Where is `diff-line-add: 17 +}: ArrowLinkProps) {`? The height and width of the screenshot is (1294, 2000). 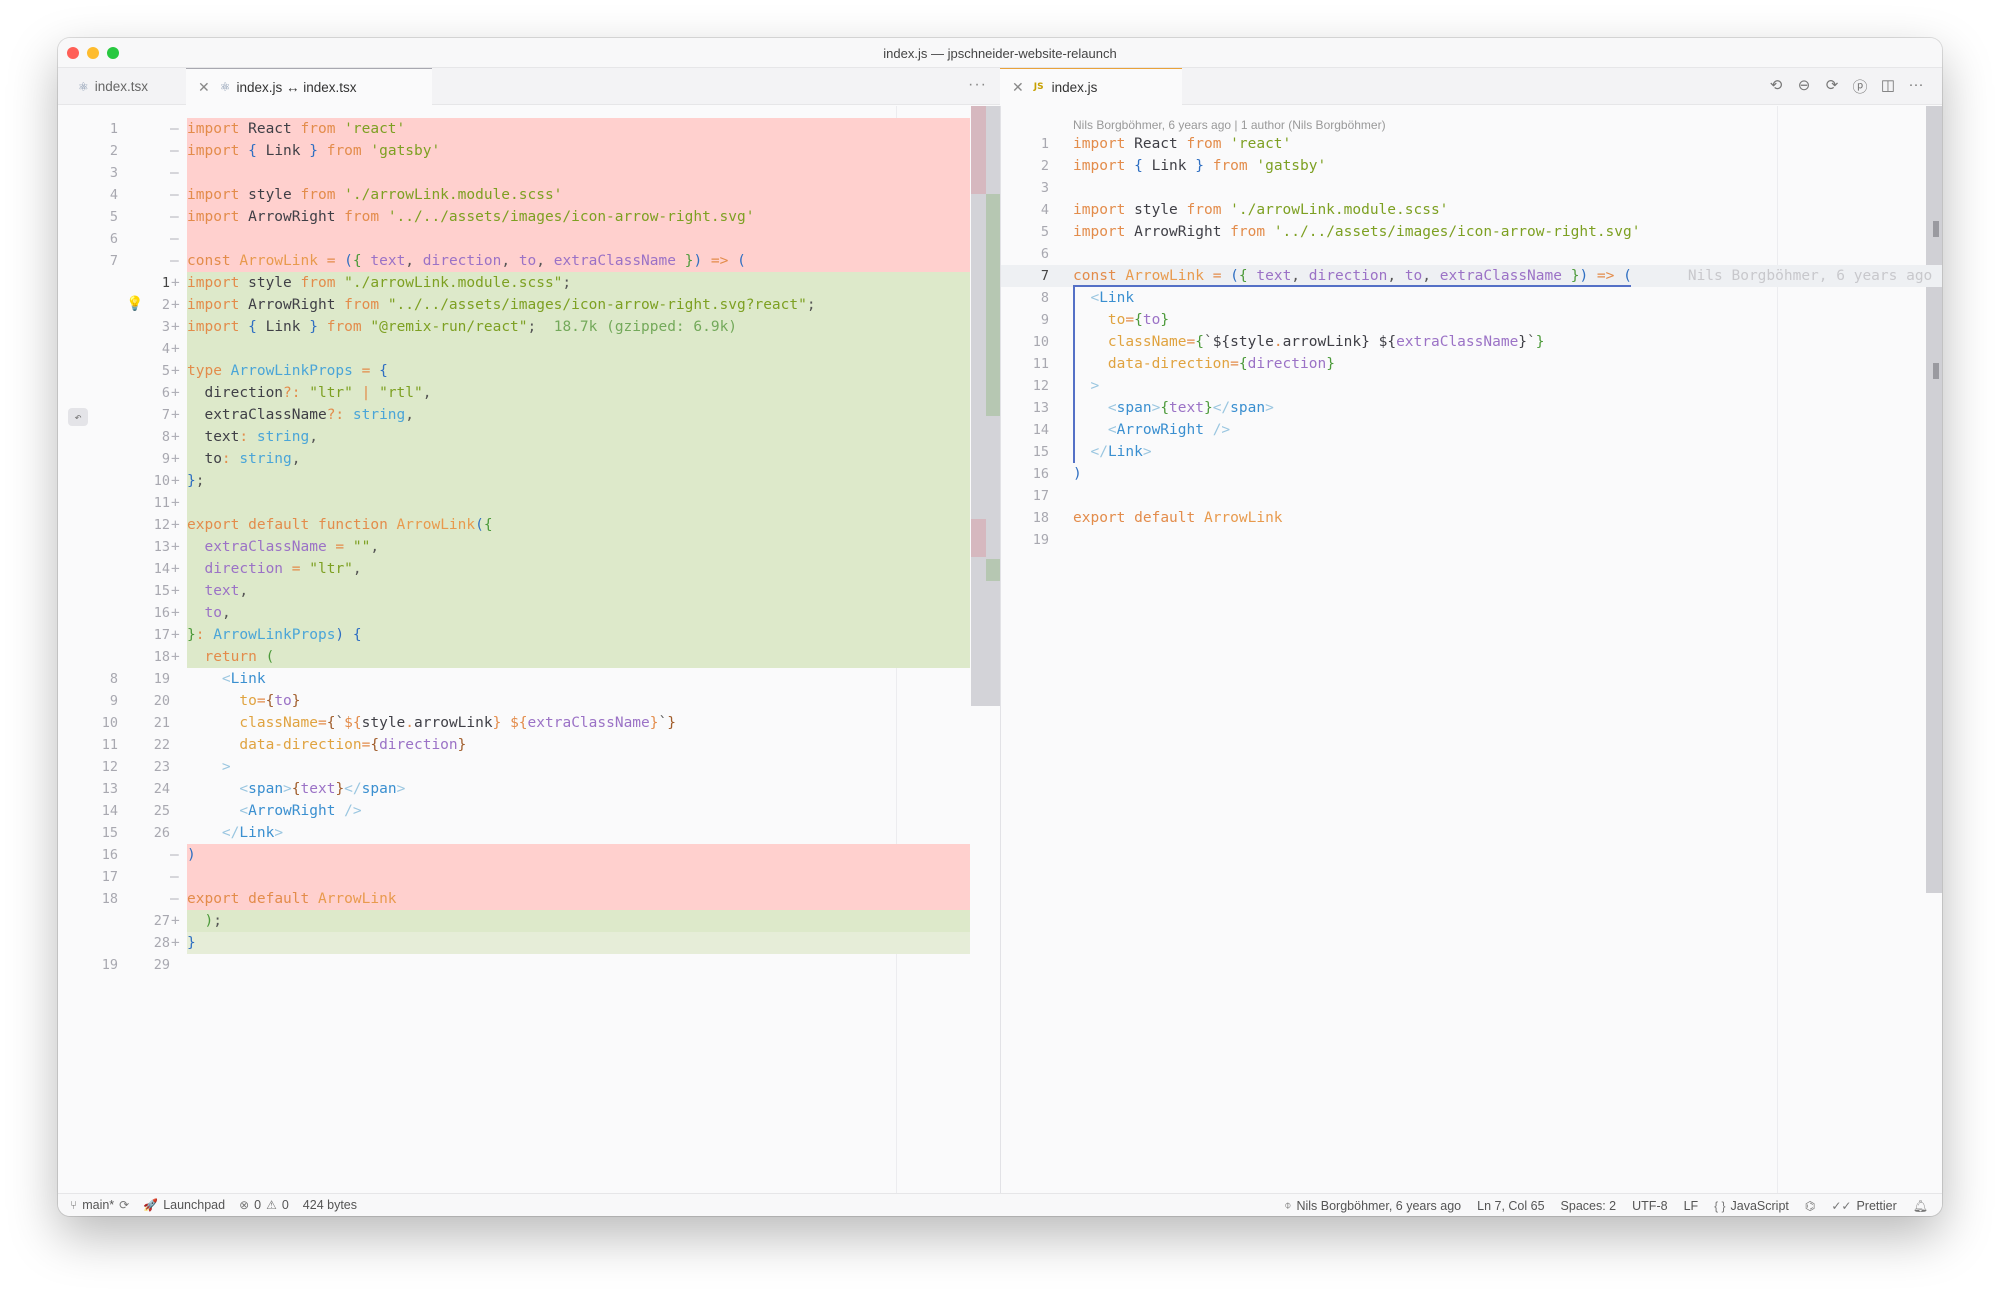
diff-line-add: 17 +}: ArrowLinkProps) { is located at coordinates (529, 635).